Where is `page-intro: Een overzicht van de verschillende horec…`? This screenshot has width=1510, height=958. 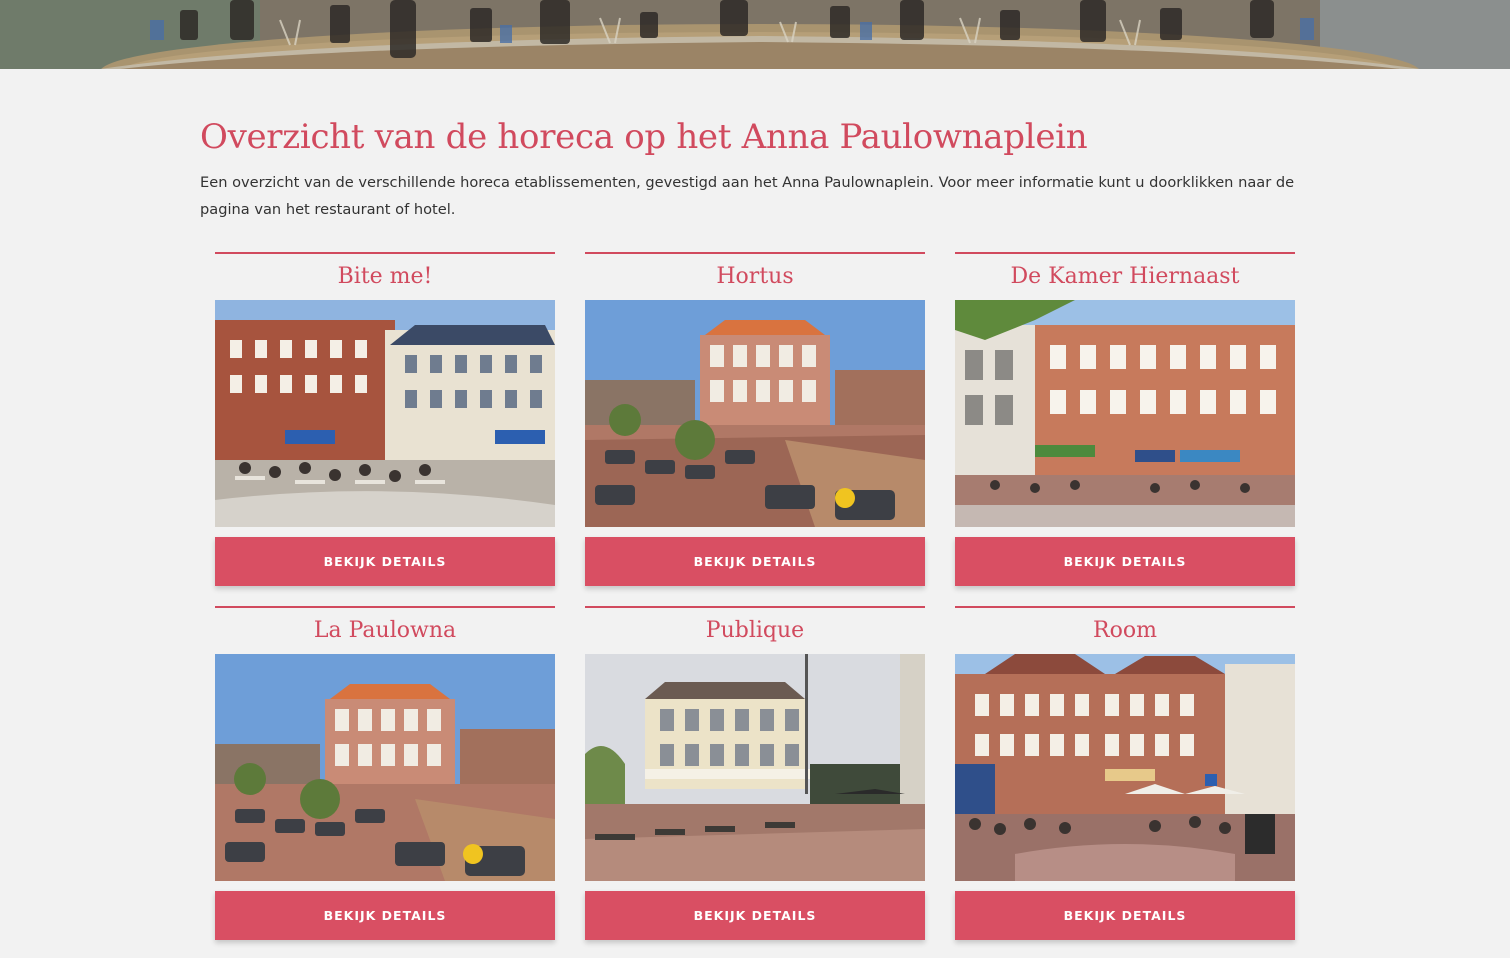
page-intro: Een overzicht van de verschillende horec… is located at coordinates (747, 196).